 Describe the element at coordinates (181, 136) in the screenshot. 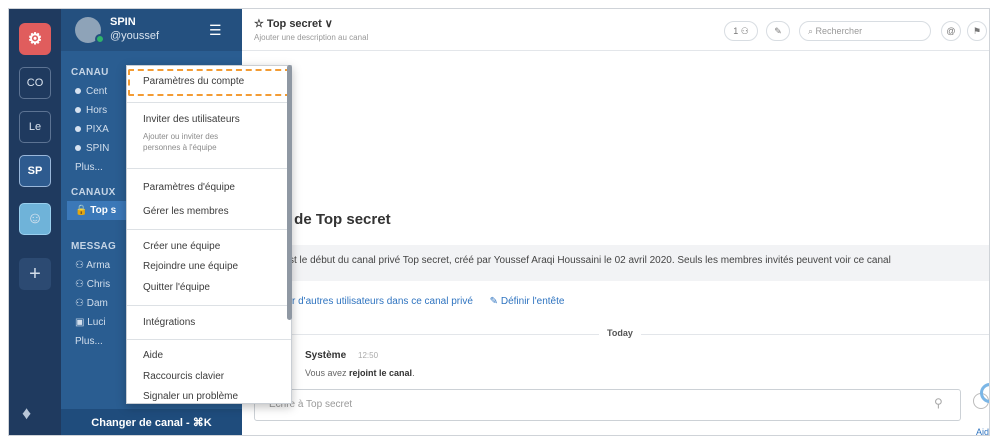

I see `menu-invite-subtext-1: Ajouter ou inviter des` at that location.